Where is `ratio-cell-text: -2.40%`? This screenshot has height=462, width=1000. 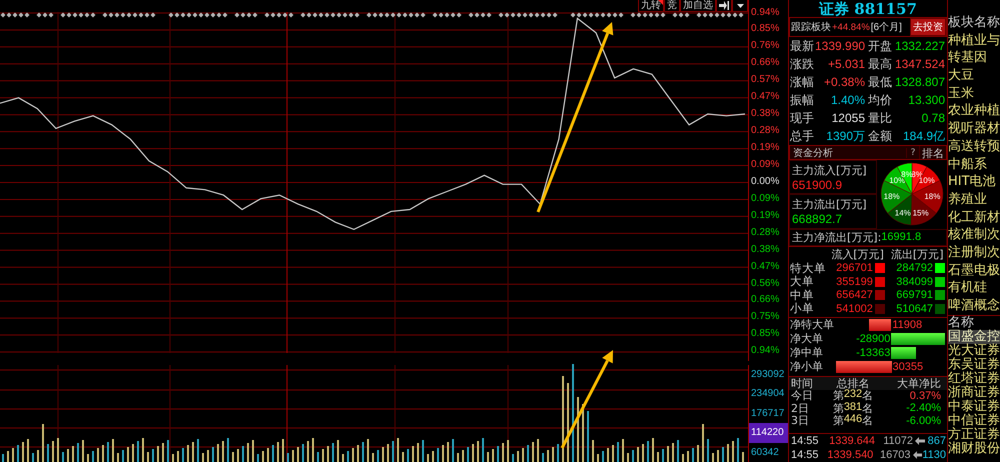
ratio-cell-text: -2.40% is located at coordinates (923, 408).